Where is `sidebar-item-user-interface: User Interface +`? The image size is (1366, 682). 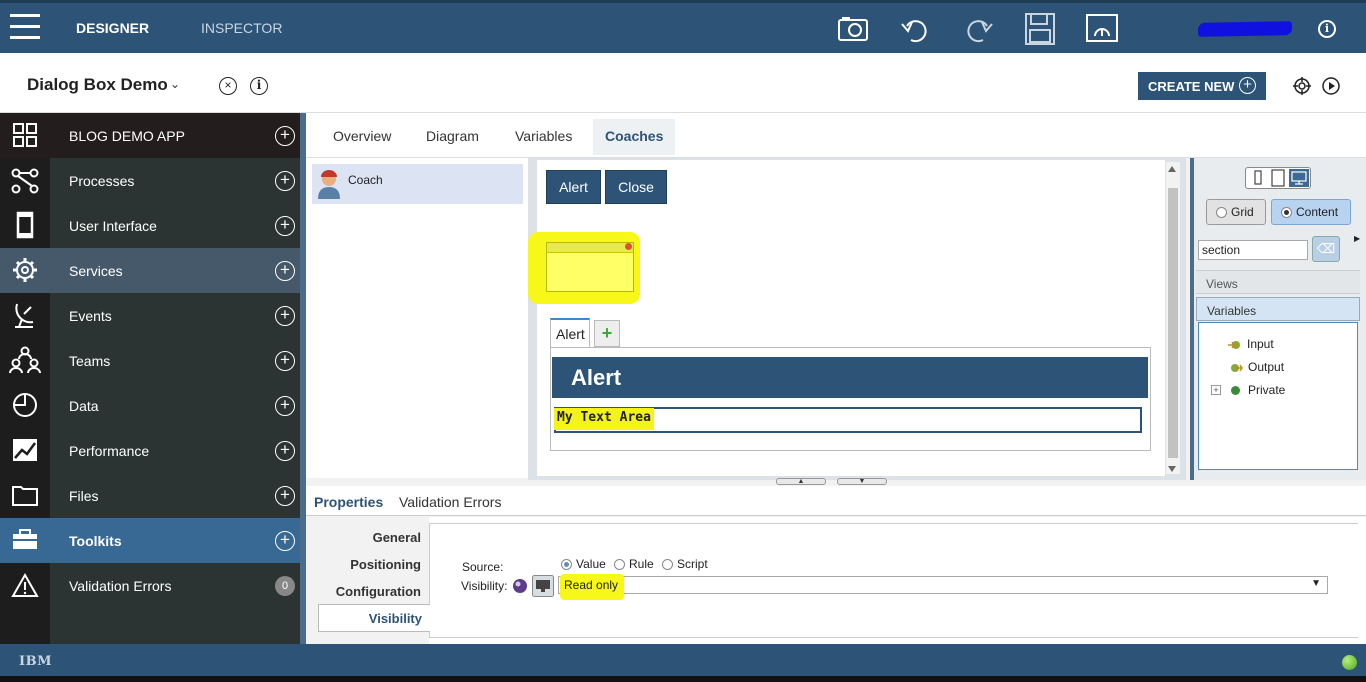 sidebar-item-user-interface: User Interface + is located at coordinates (150, 225).